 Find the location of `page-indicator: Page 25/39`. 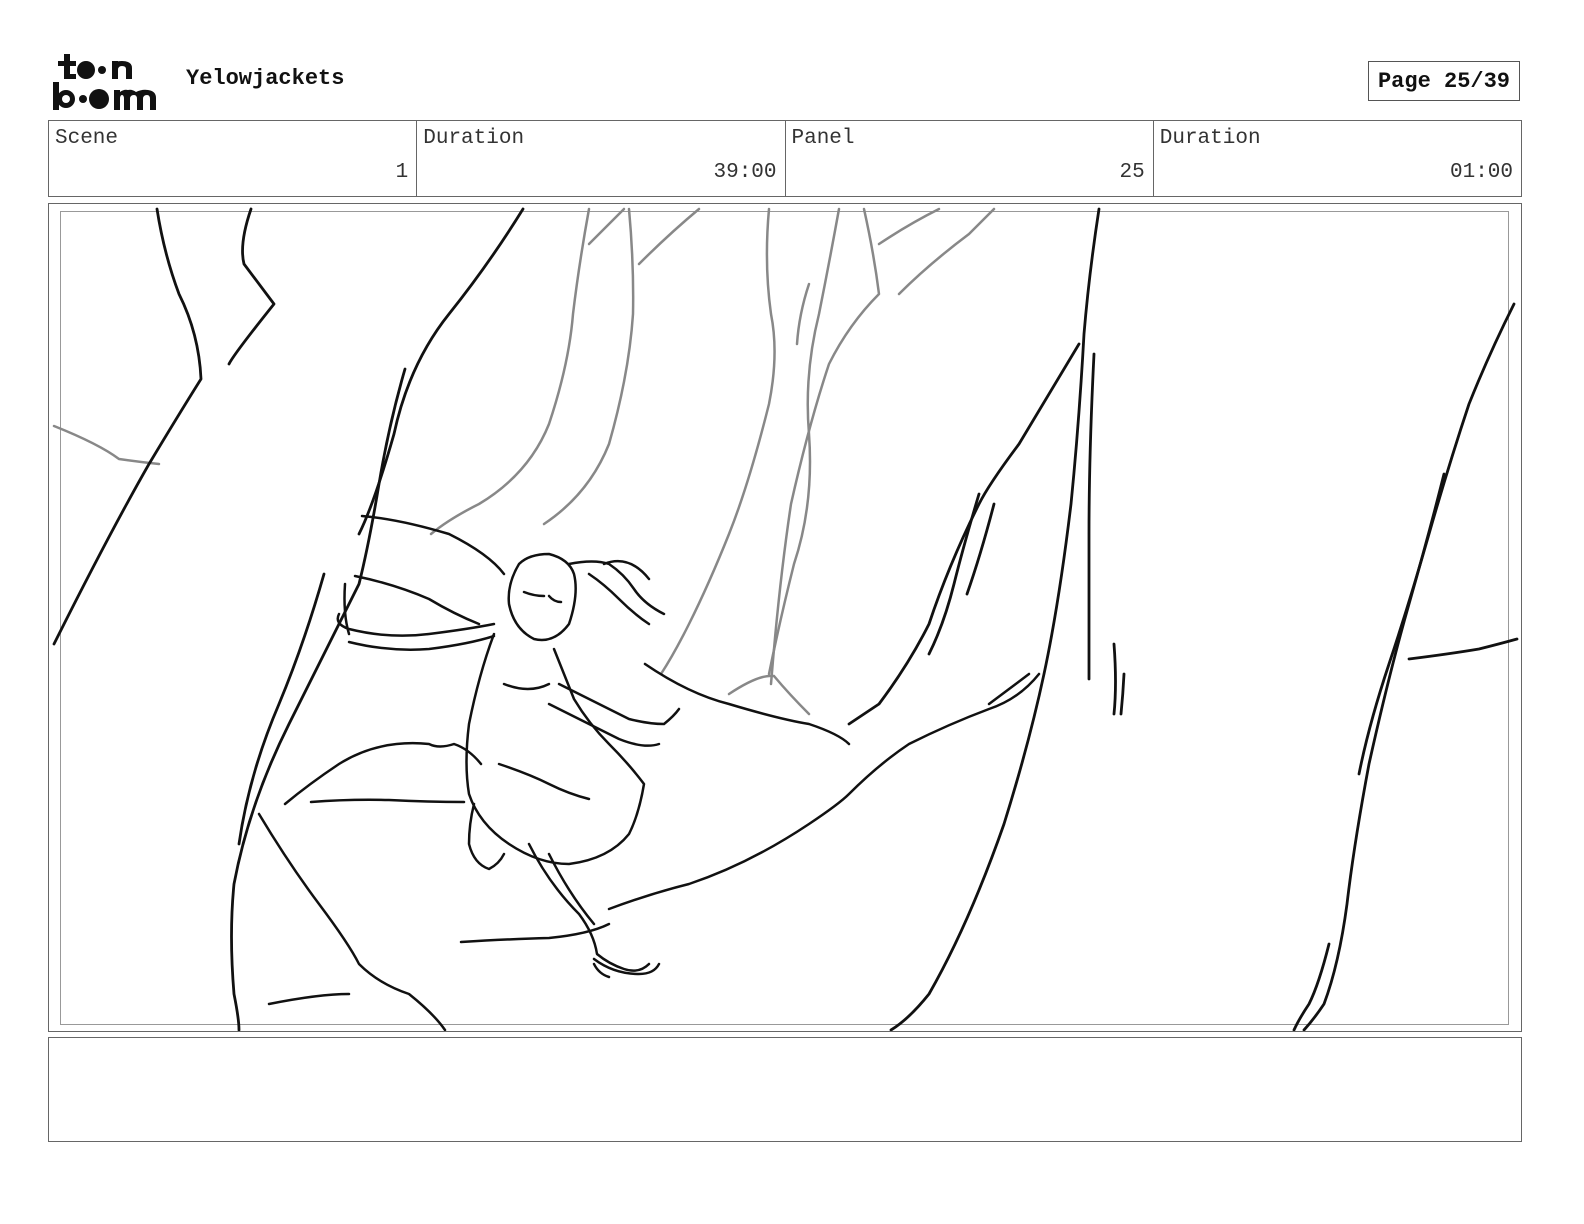

page-indicator: Page 25/39 is located at coordinates (1444, 81).